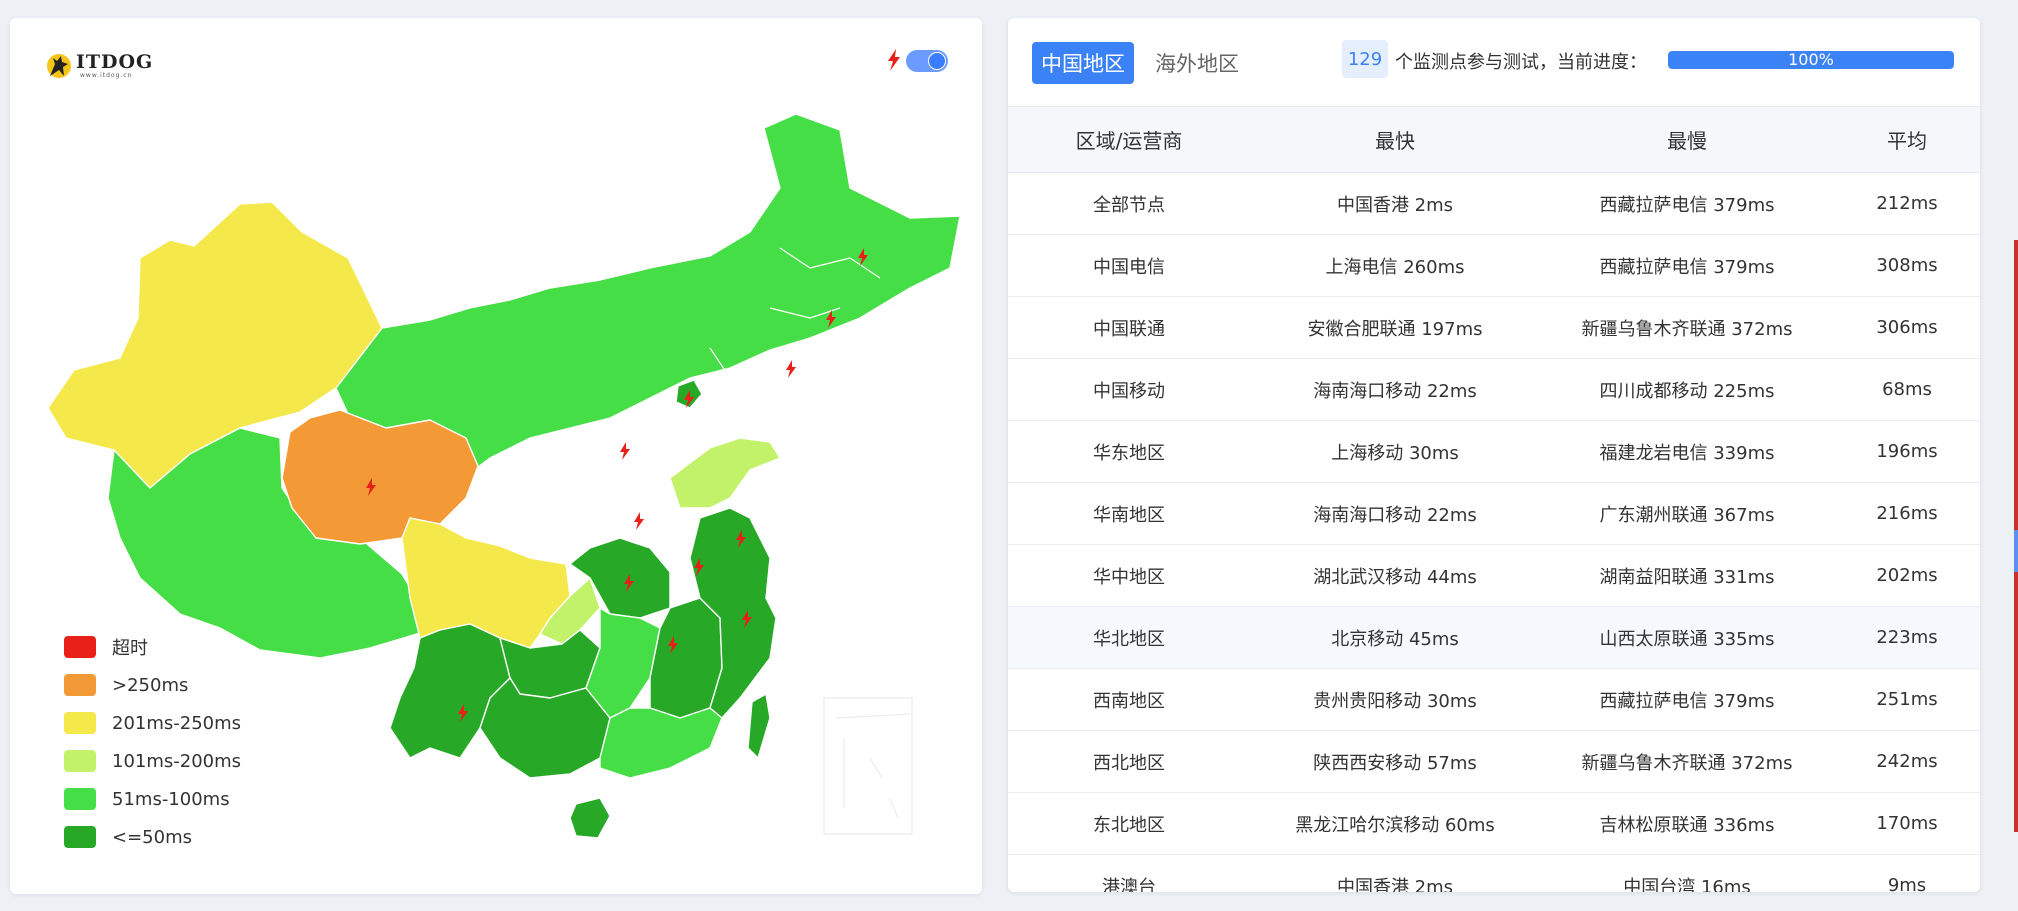 The image size is (2018, 911). I want to click on region-tabs: 中国地区 海外地区, so click(1146, 63).